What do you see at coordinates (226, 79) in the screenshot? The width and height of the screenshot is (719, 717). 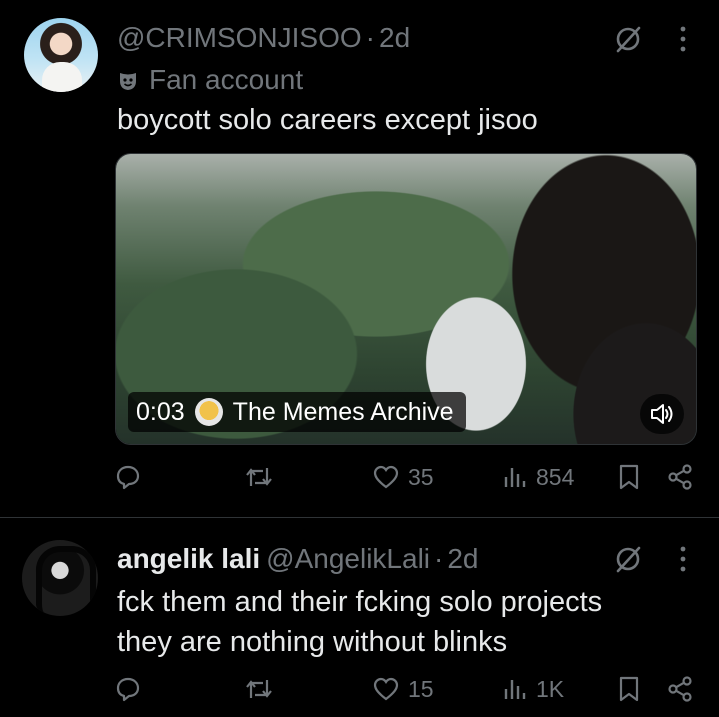 I see `account-label-text: Fan account` at bounding box center [226, 79].